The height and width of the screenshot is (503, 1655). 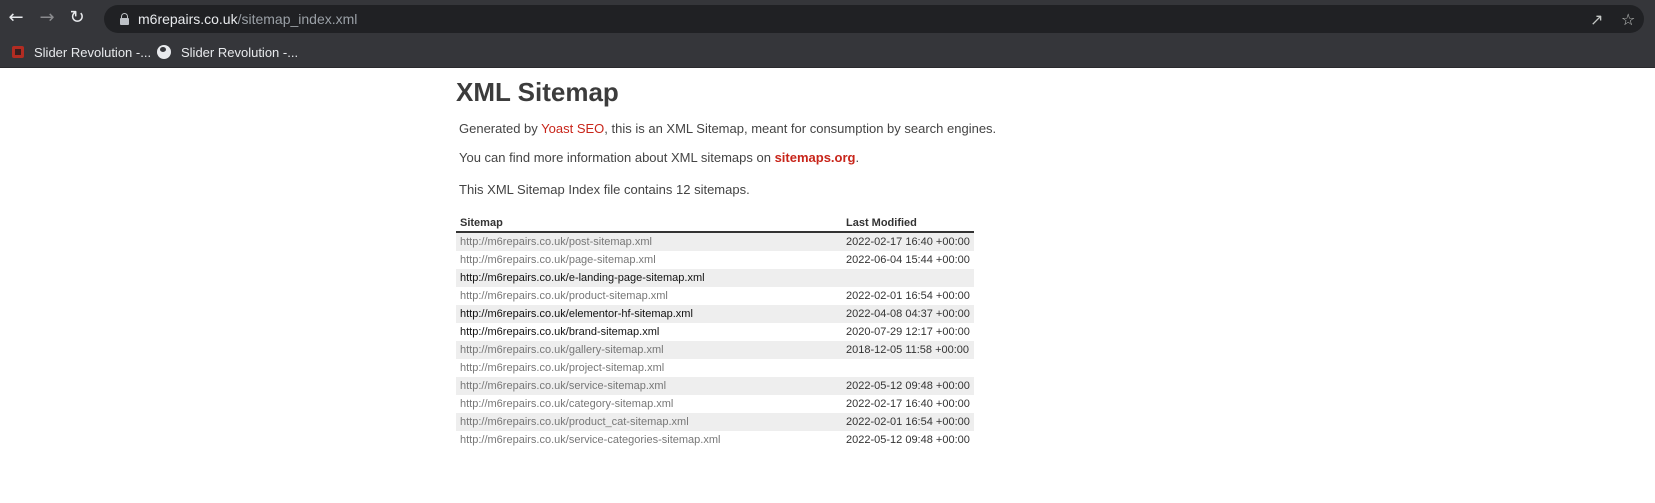 What do you see at coordinates (908, 260) in the screenshot?
I see `last-modified-cell: 2022-06-04 15:44 +00:00` at bounding box center [908, 260].